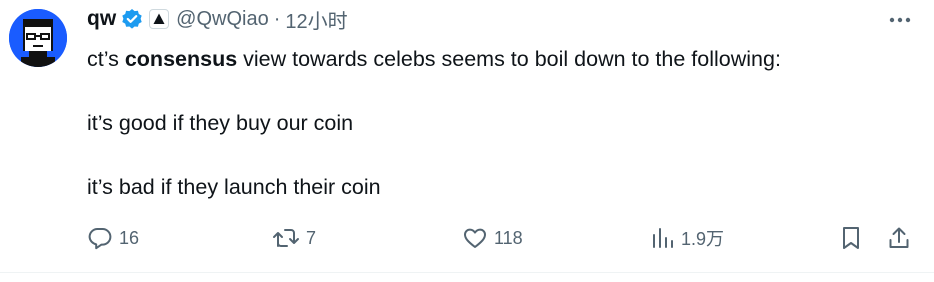  Describe the element at coordinates (316, 19) in the screenshot. I see `tweet-time: 12小时` at that location.